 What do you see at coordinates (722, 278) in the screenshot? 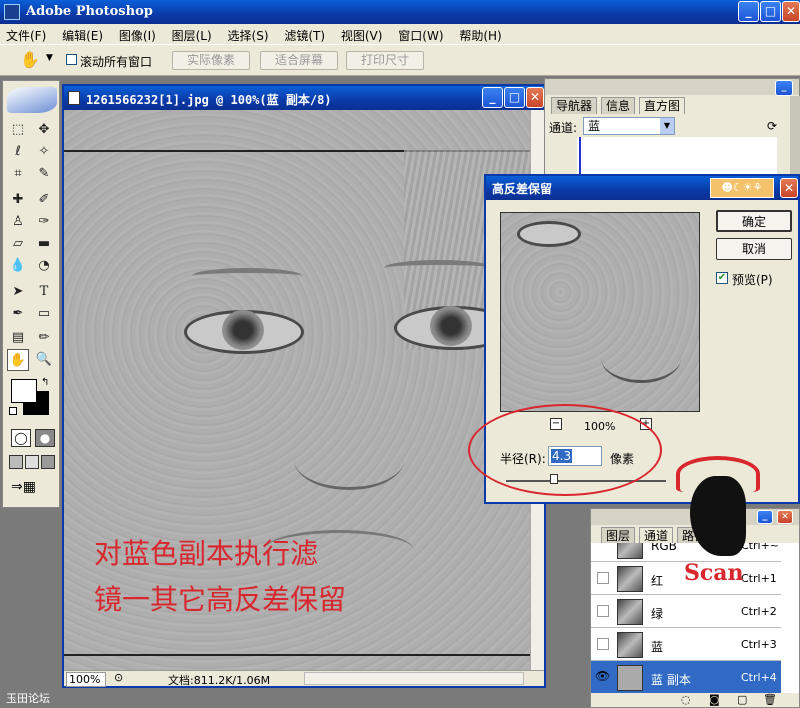
I see `preview-checkbox: ✔` at bounding box center [722, 278].